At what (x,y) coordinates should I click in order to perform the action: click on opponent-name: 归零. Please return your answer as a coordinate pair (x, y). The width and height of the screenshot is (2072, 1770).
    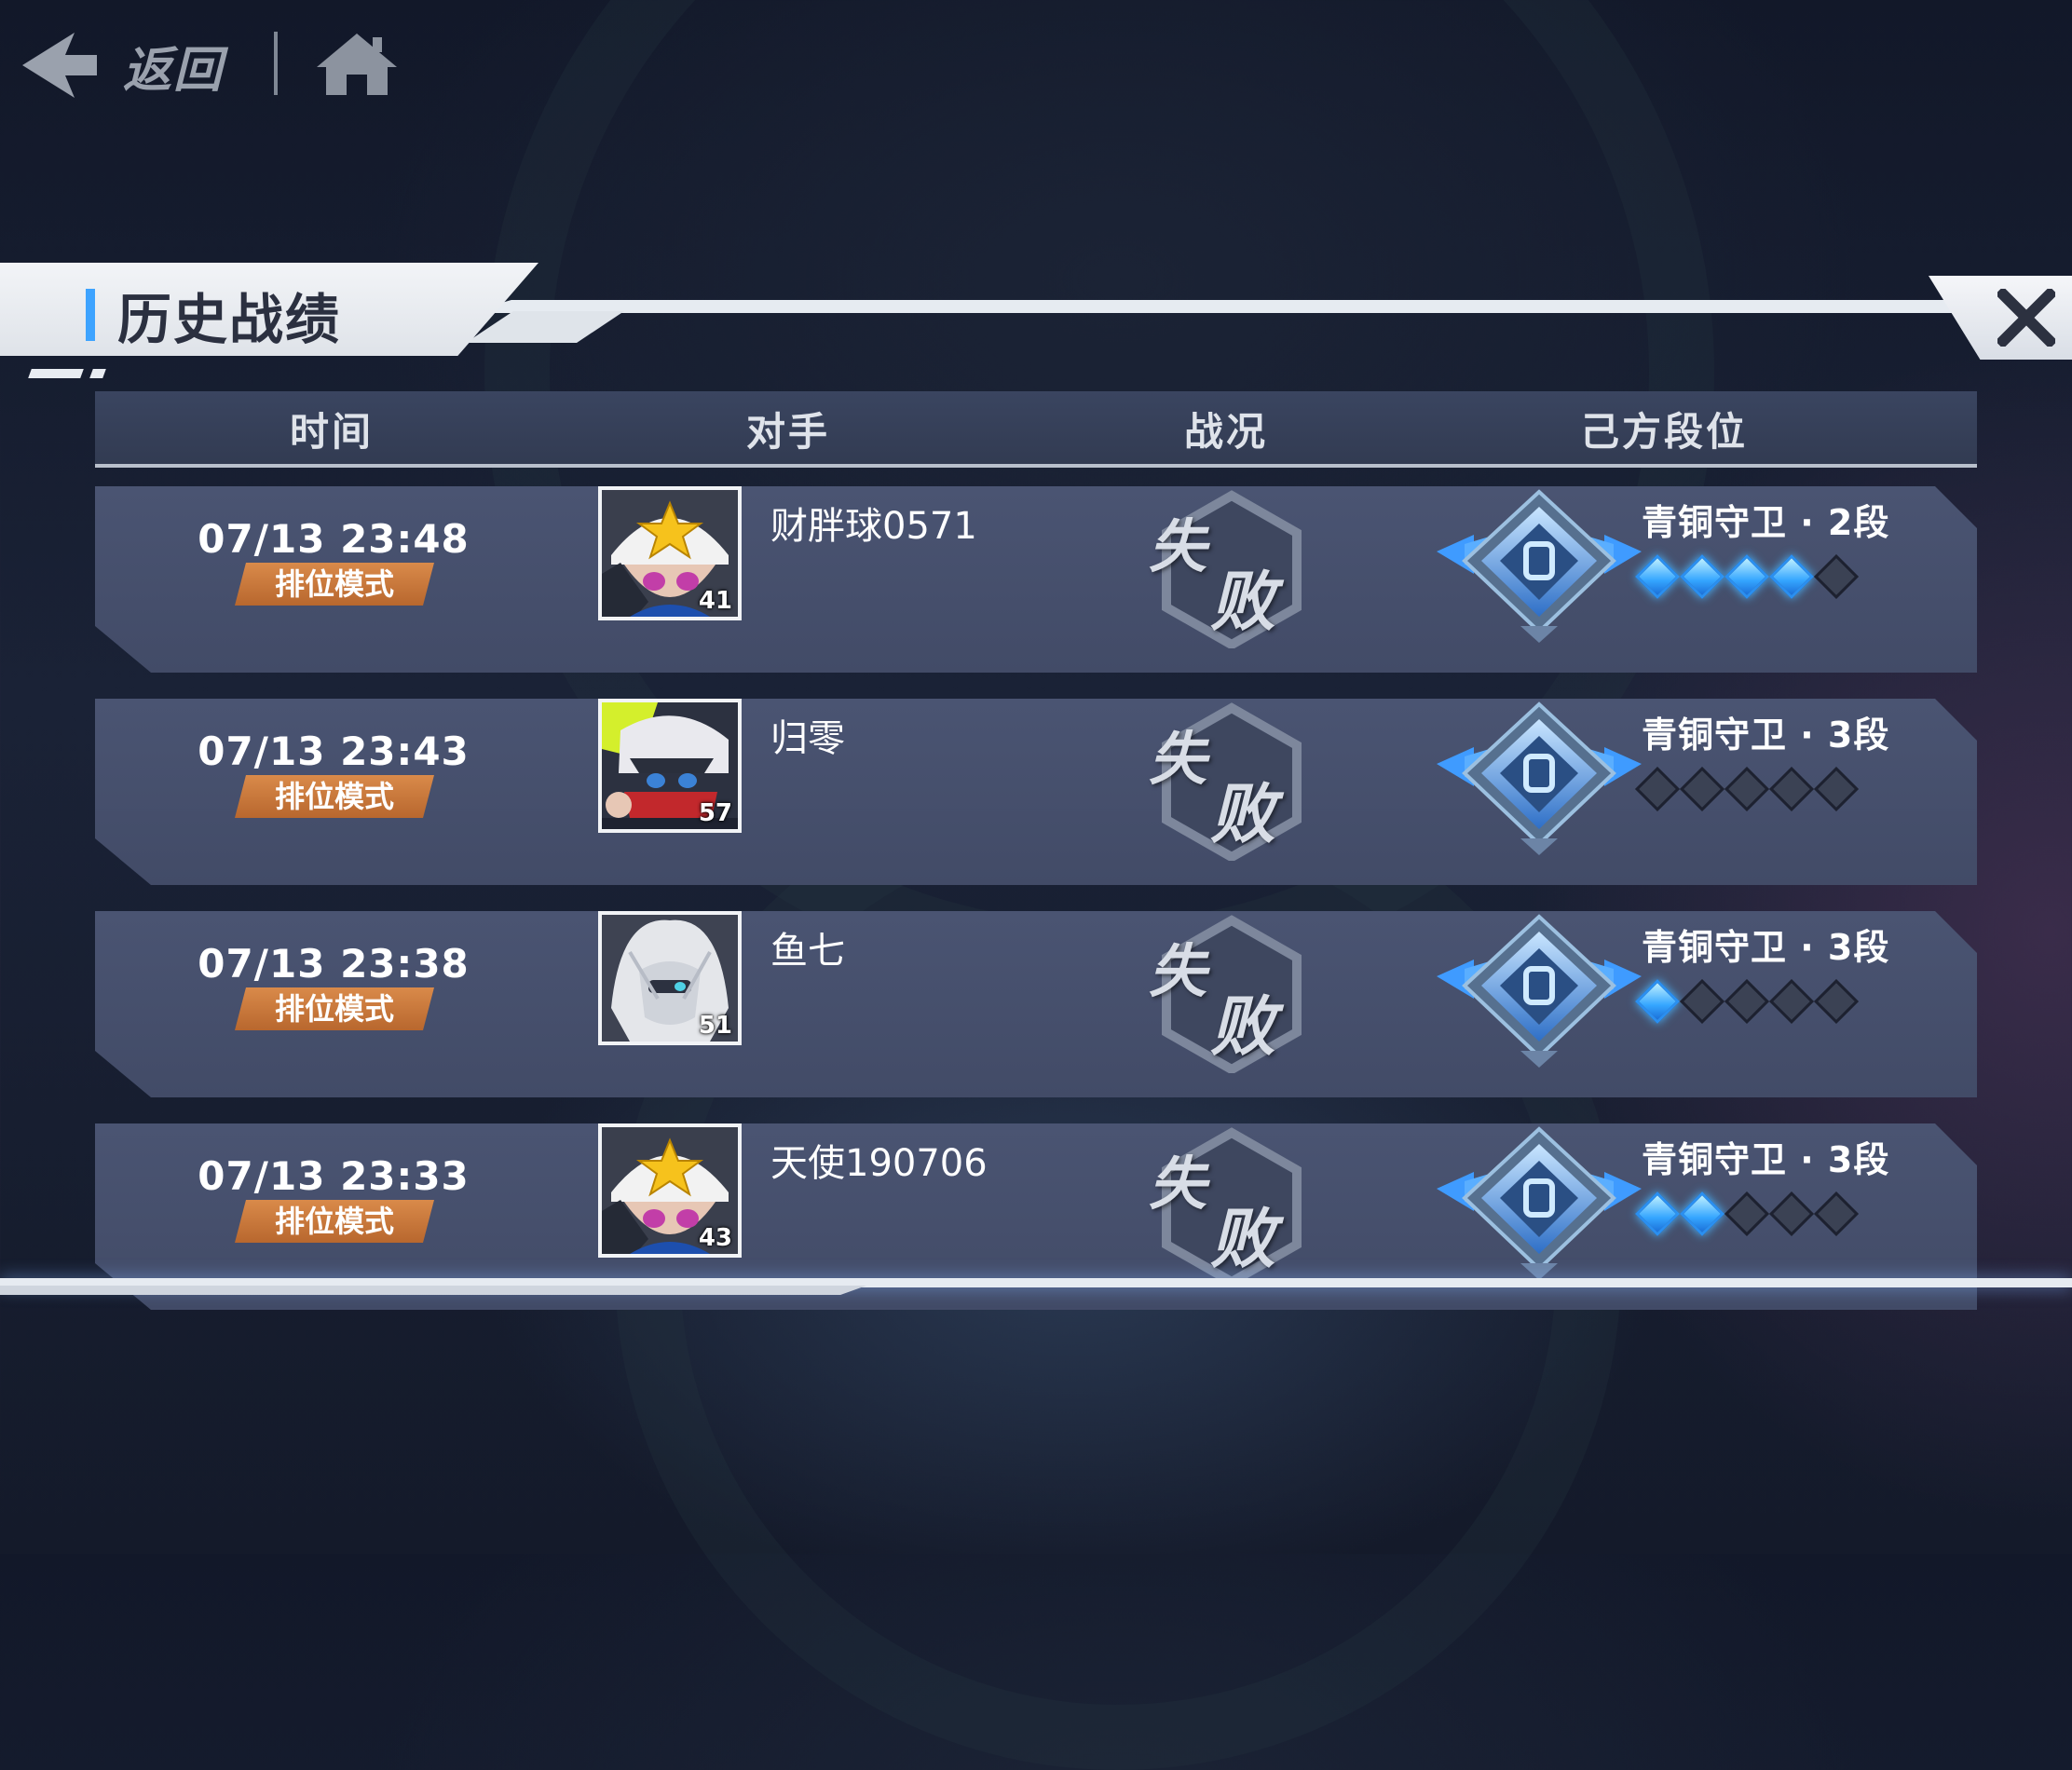
    Looking at the image, I should click on (807, 735).